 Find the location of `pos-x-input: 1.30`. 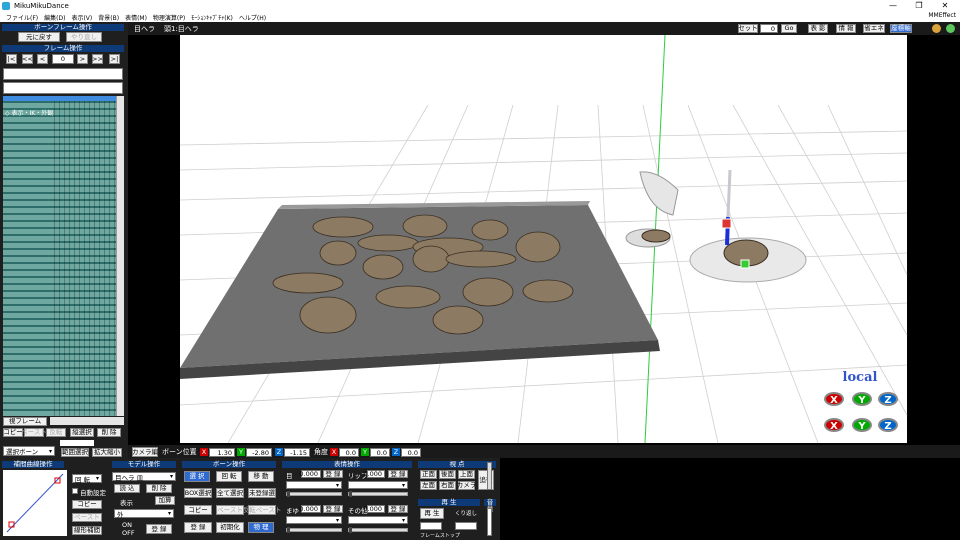

pos-x-input: 1.30 is located at coordinates (222, 452).